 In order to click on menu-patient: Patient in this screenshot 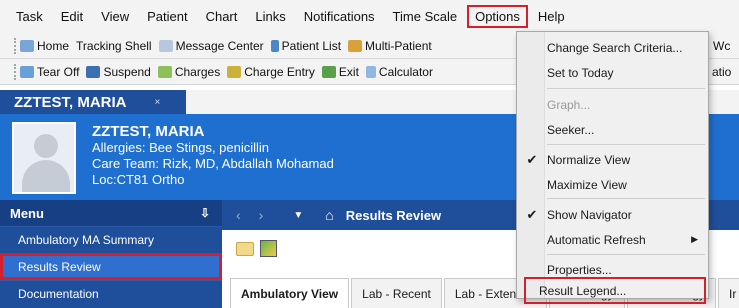, I will do `click(167, 16)`.